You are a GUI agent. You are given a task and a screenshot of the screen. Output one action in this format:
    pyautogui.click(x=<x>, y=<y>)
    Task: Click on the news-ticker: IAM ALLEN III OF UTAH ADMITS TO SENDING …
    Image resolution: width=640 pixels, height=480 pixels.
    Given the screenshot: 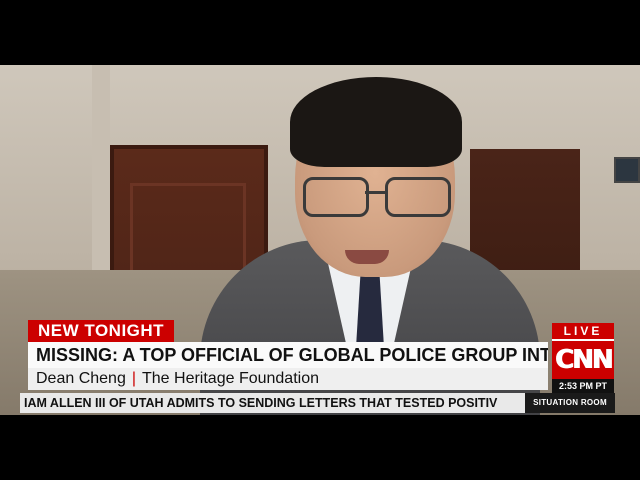 What is the action you would take?
    pyautogui.click(x=272, y=403)
    